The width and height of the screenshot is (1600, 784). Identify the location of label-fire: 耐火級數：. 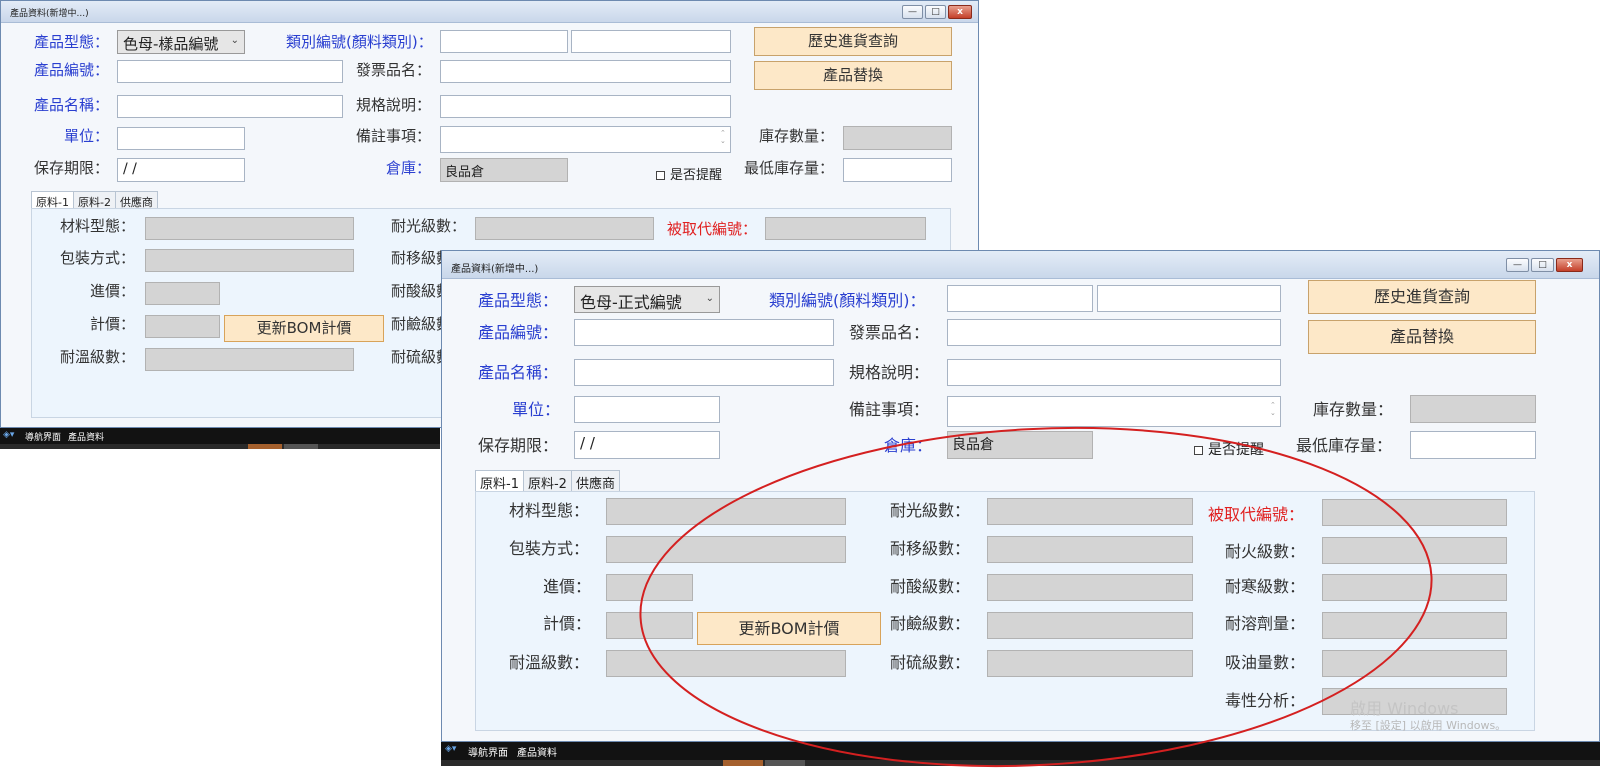
(1265, 551).